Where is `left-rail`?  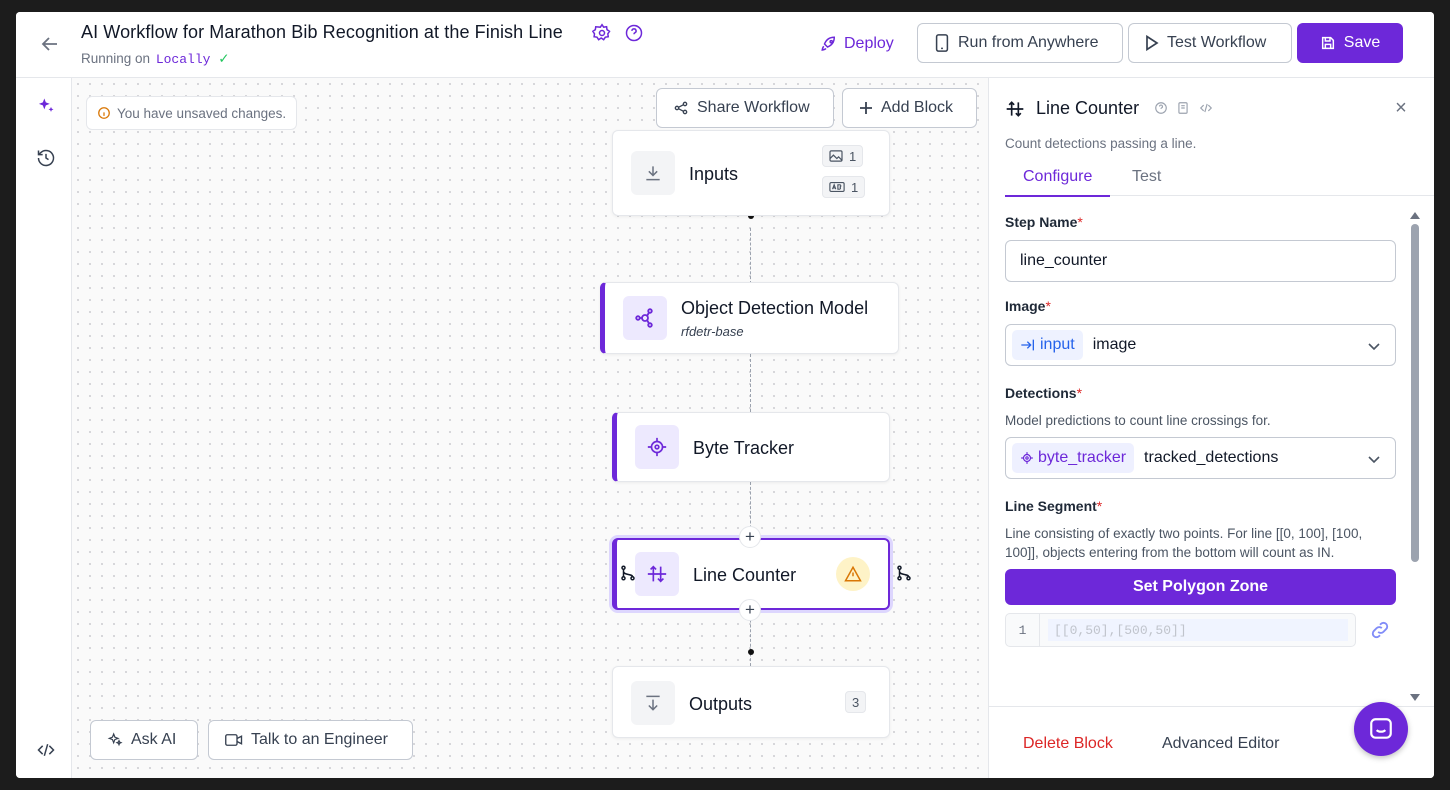
left-rail is located at coordinates (44, 428).